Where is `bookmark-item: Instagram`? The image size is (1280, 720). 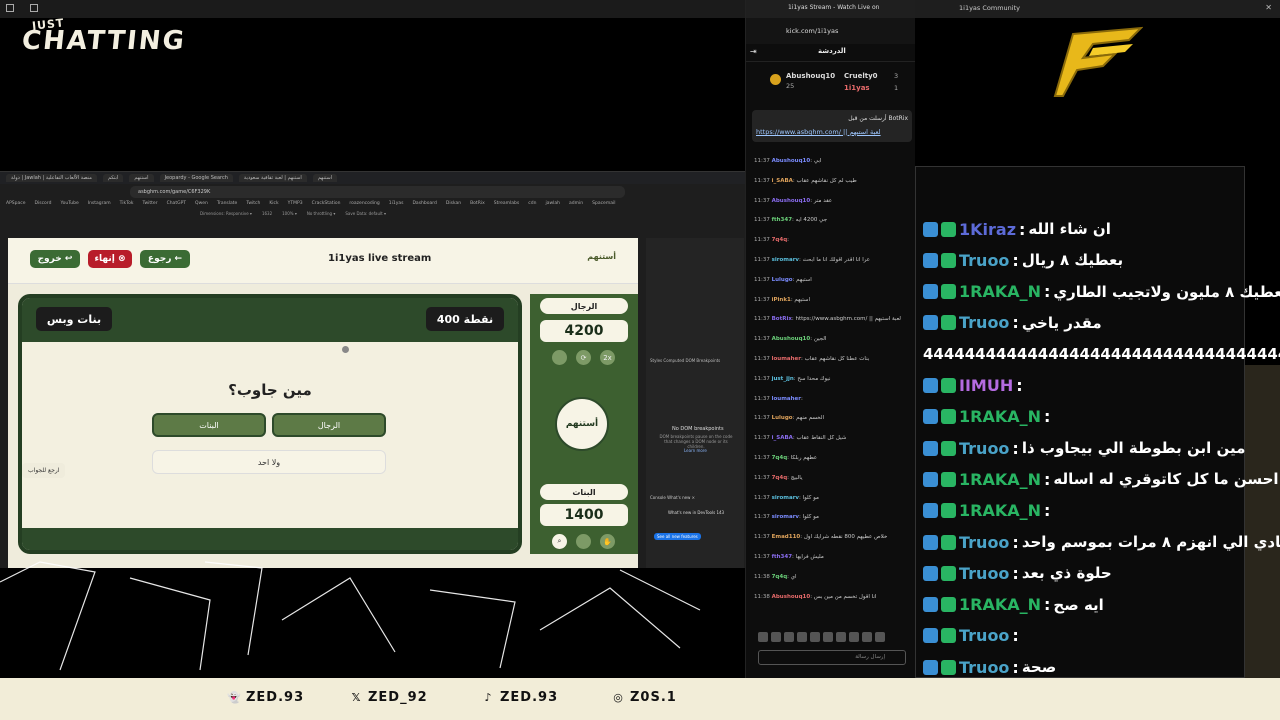 bookmark-item: Instagram is located at coordinates (99, 203).